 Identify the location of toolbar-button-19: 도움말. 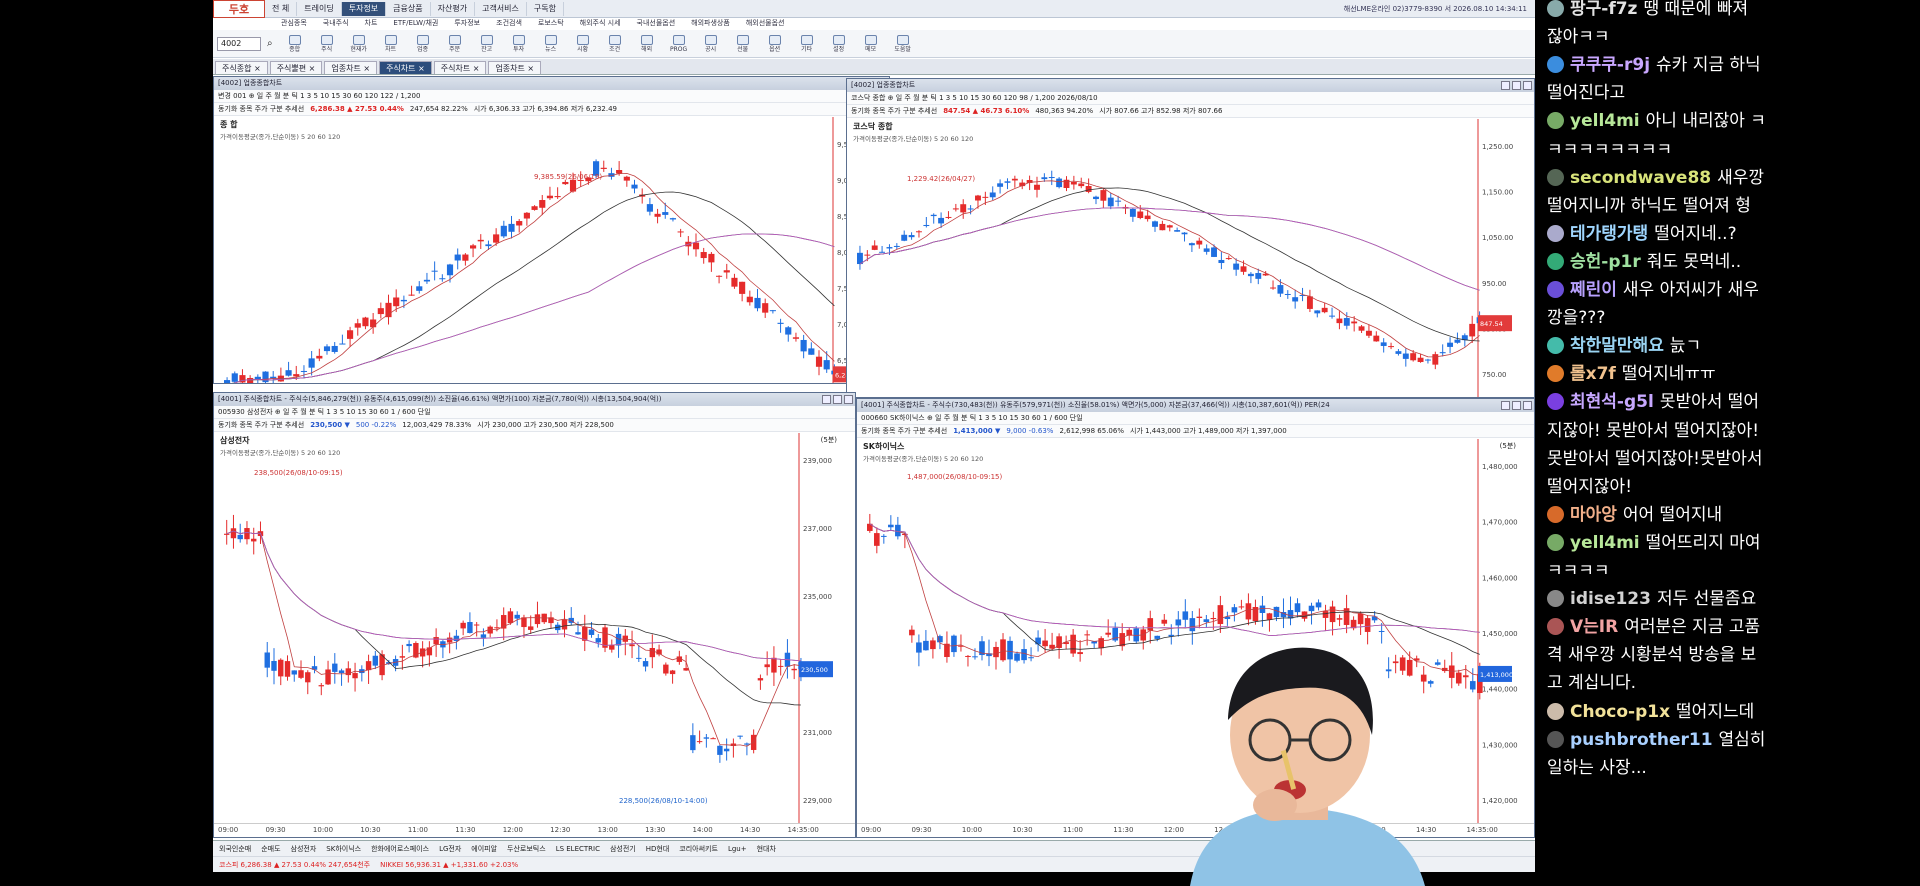
(903, 43).